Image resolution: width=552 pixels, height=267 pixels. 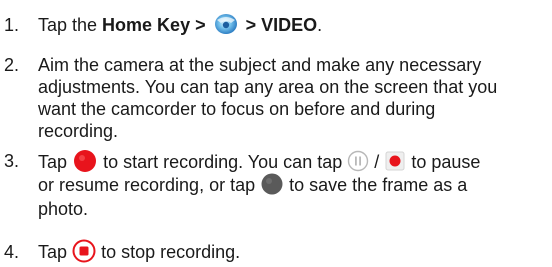 What do you see at coordinates (226, 24) in the screenshot?
I see `camera-app-icon` at bounding box center [226, 24].